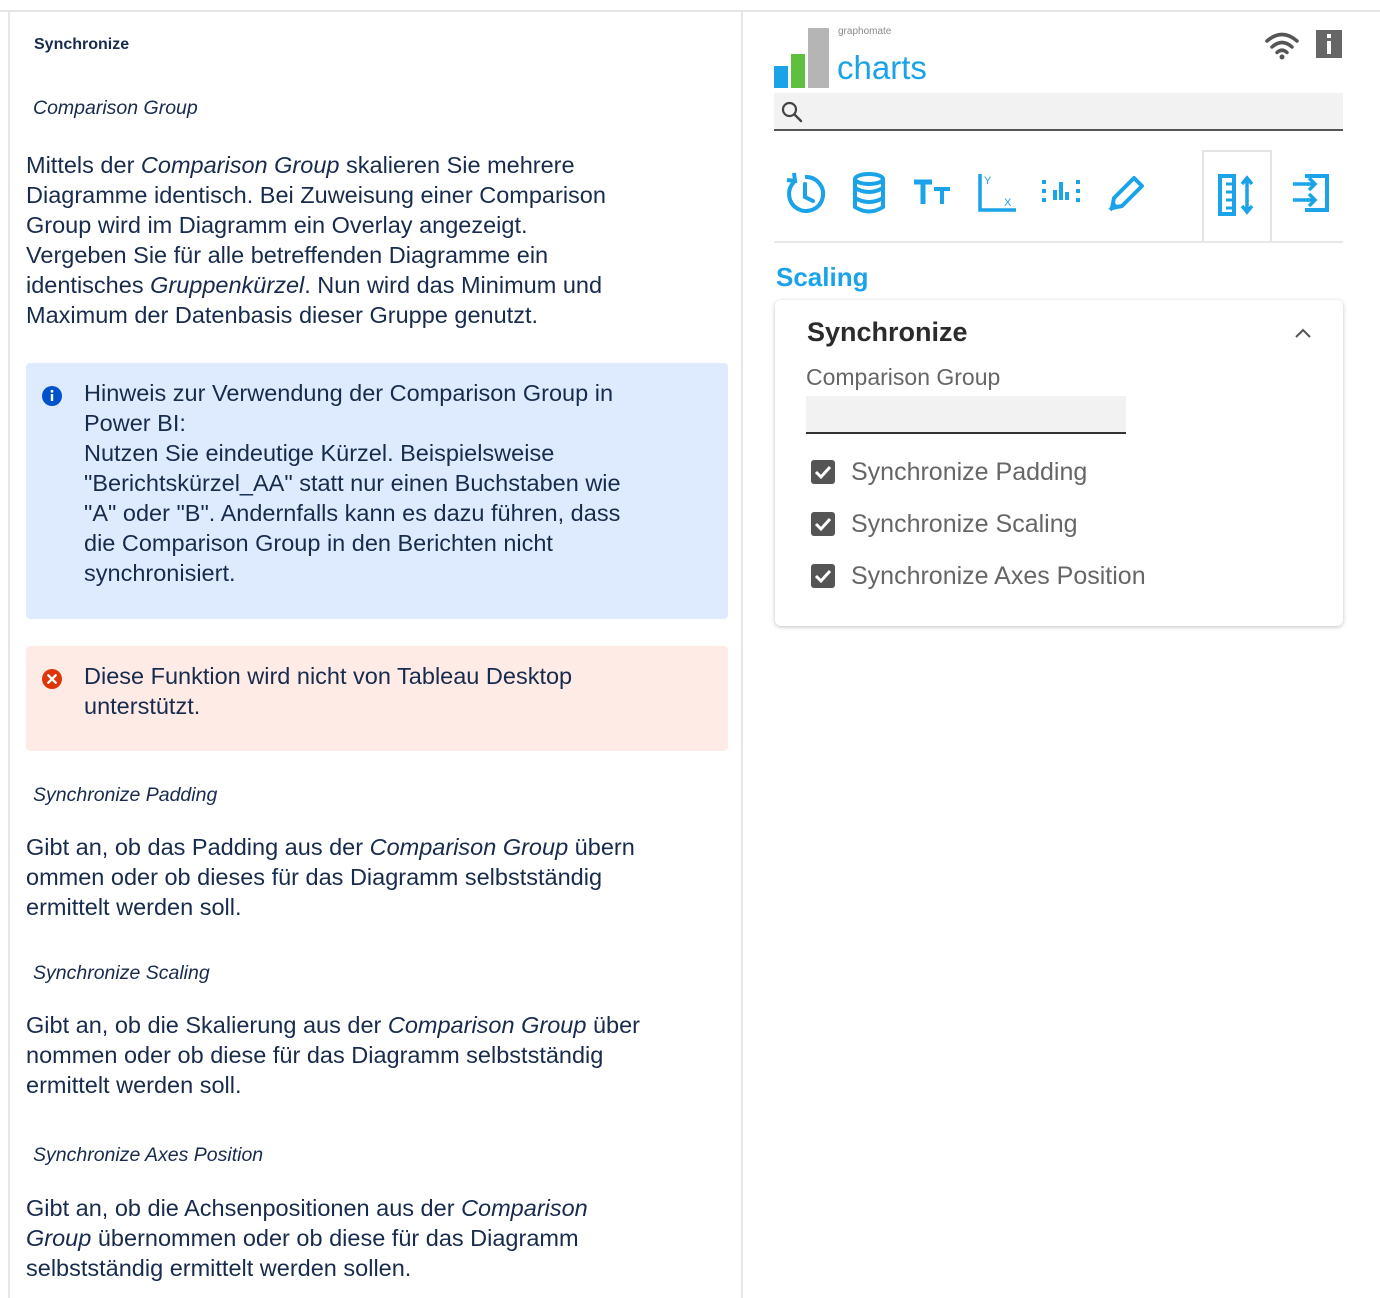 This screenshot has height=1298, width=1380. I want to click on search-bar, so click(1058, 112).